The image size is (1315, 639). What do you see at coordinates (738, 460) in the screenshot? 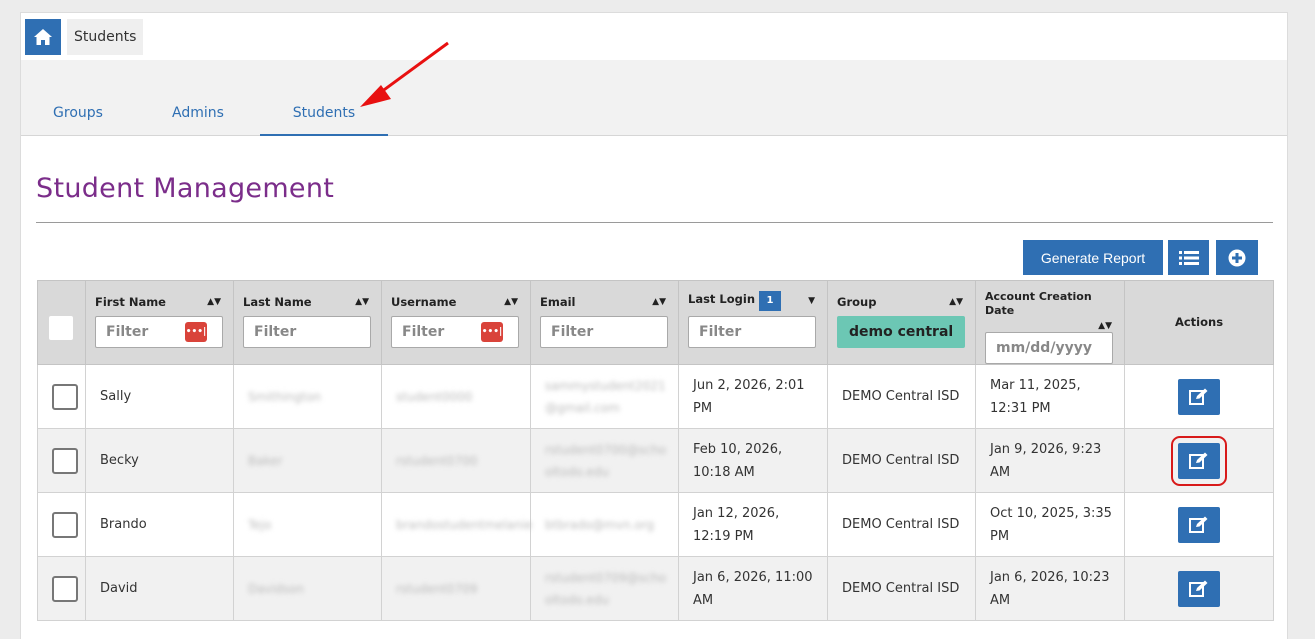
I see `last-login-value: Feb 10, 2026, 10:18 AM` at bounding box center [738, 460].